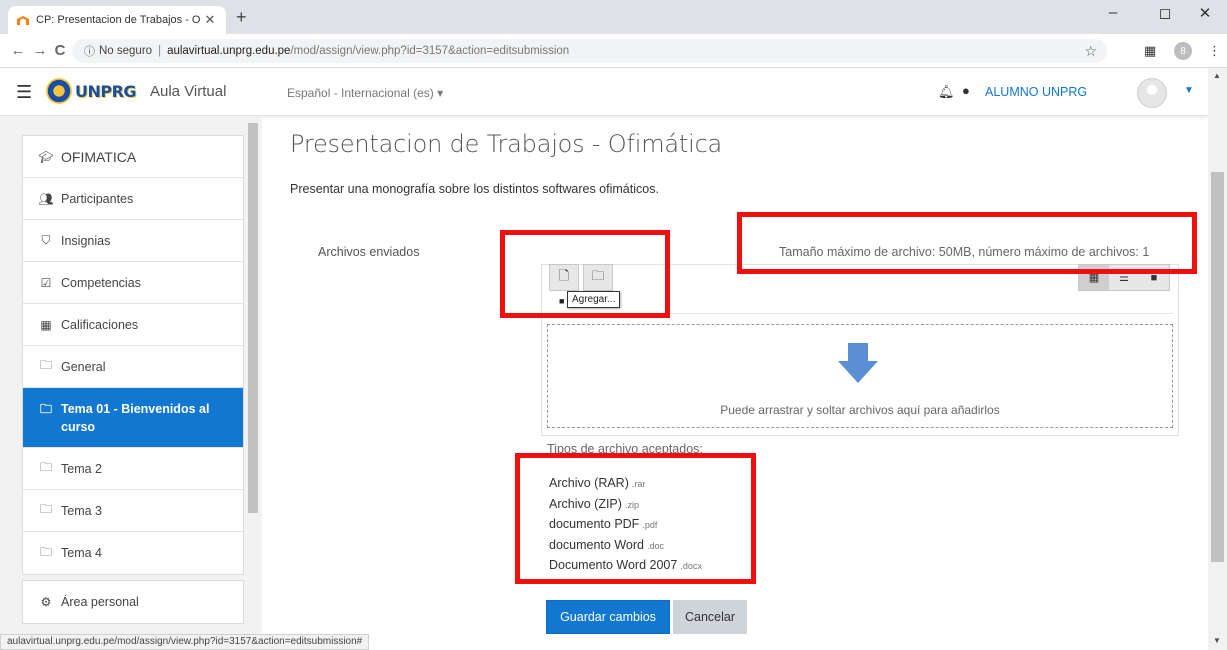 This screenshot has height=650, width=1227. I want to click on profile-avatar: 8, so click(1183, 51).